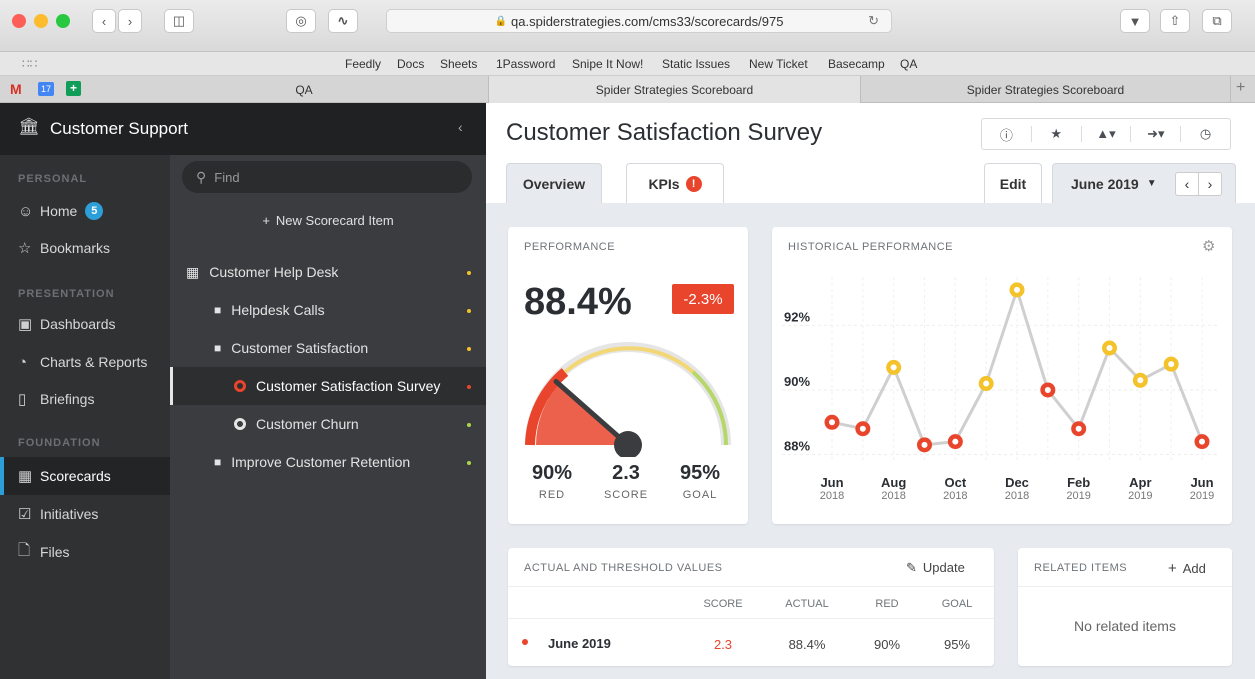 This screenshot has height=679, width=1255. Describe the element at coordinates (63, 21) in the screenshot. I see `zoom-window-button` at that location.